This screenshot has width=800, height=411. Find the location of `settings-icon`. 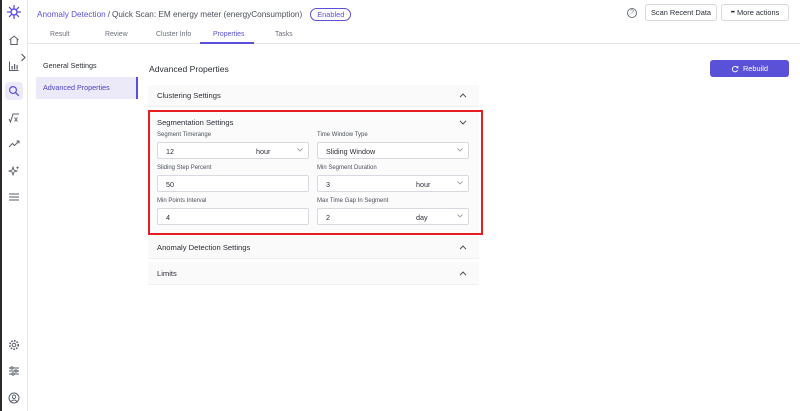

settings-icon is located at coordinates (14, 345).